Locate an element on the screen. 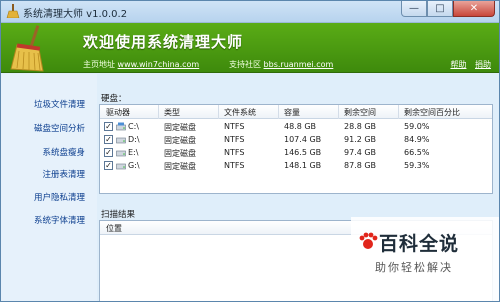  watermark: 百科全说 助你轻松解决 is located at coordinates (425, 259).